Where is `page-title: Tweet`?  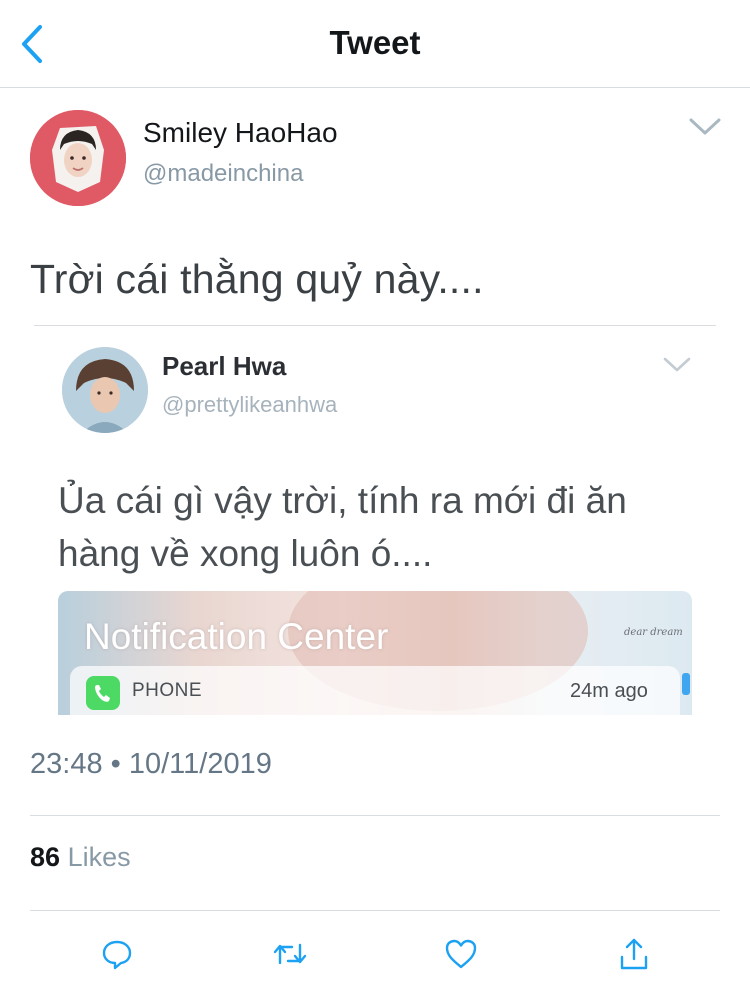
page-title: Tweet is located at coordinates (375, 42).